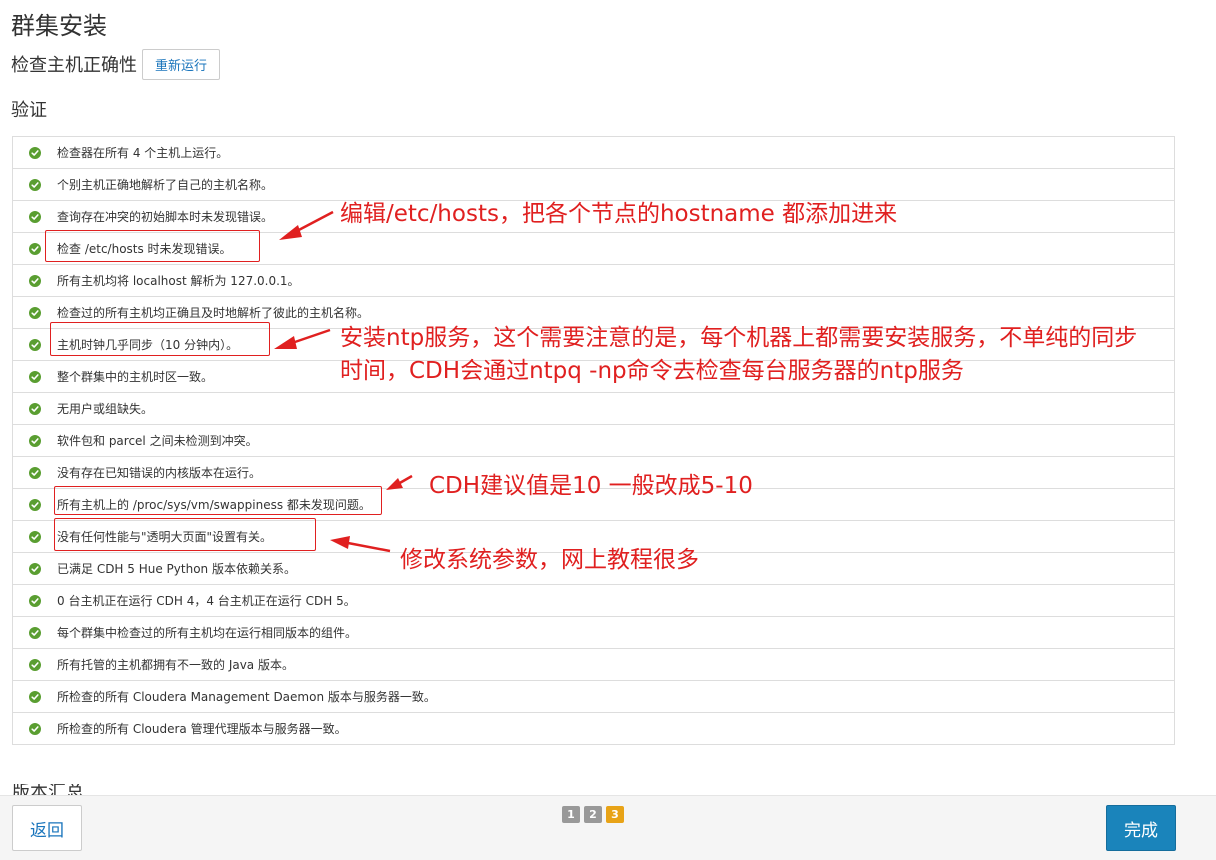  I want to click on annotation-ntp-line1: 安装ntp服务，这个需要注意的是，每个机器上都需要安装服务，不单纯的同步, so click(739, 338).